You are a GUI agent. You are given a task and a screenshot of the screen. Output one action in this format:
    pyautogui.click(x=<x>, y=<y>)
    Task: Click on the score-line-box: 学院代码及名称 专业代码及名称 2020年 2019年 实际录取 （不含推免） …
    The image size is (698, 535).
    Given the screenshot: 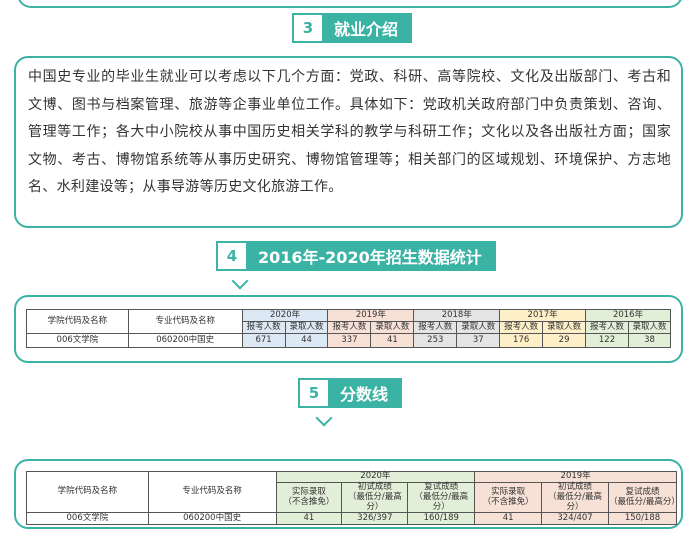 What is the action you would take?
    pyautogui.click(x=348, y=494)
    